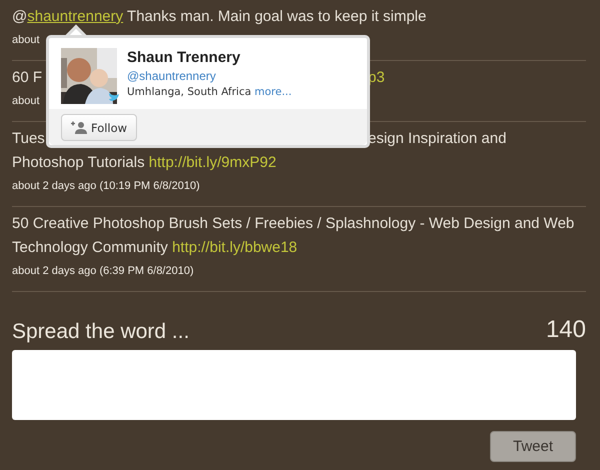  I want to click on profile-name: Shaun Trennery, so click(184, 57).